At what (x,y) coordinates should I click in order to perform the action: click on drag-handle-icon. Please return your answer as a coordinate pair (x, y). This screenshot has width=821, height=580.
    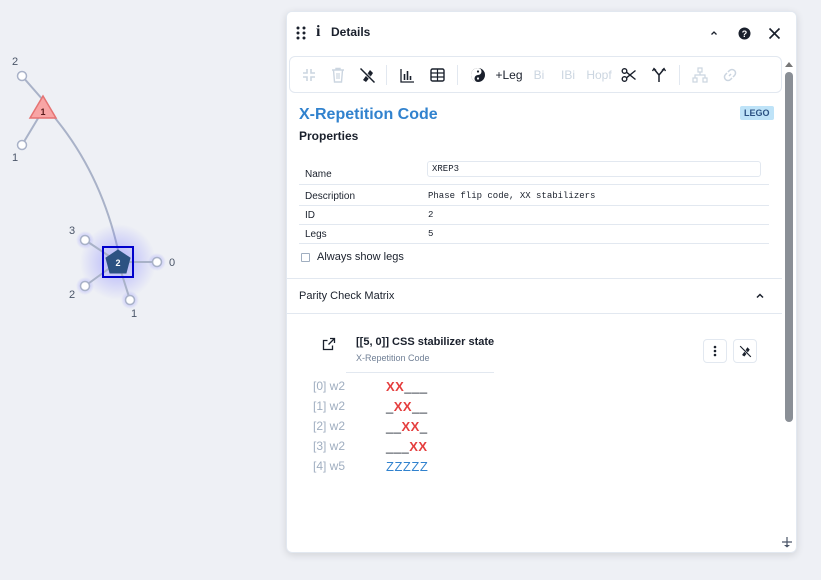
    Looking at the image, I should click on (301, 33).